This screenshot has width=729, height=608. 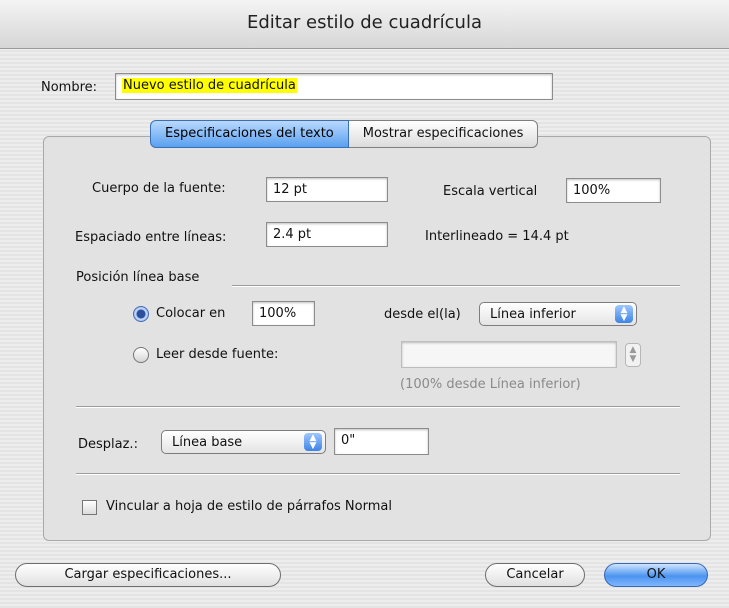 I want to click on font-size-label: Cuerpo de la fuente:, so click(x=159, y=188).